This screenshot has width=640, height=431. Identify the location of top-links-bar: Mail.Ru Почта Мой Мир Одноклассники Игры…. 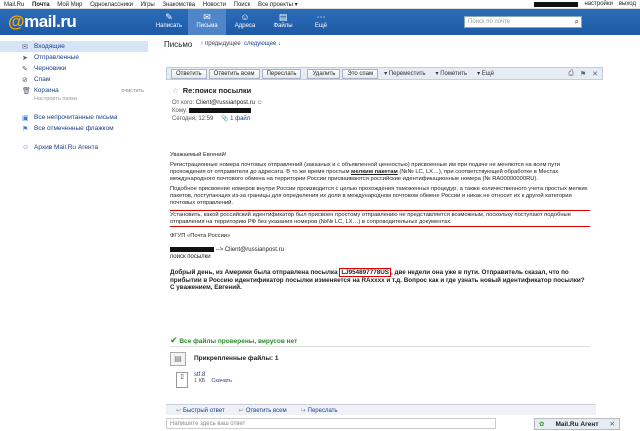
(320, 4).